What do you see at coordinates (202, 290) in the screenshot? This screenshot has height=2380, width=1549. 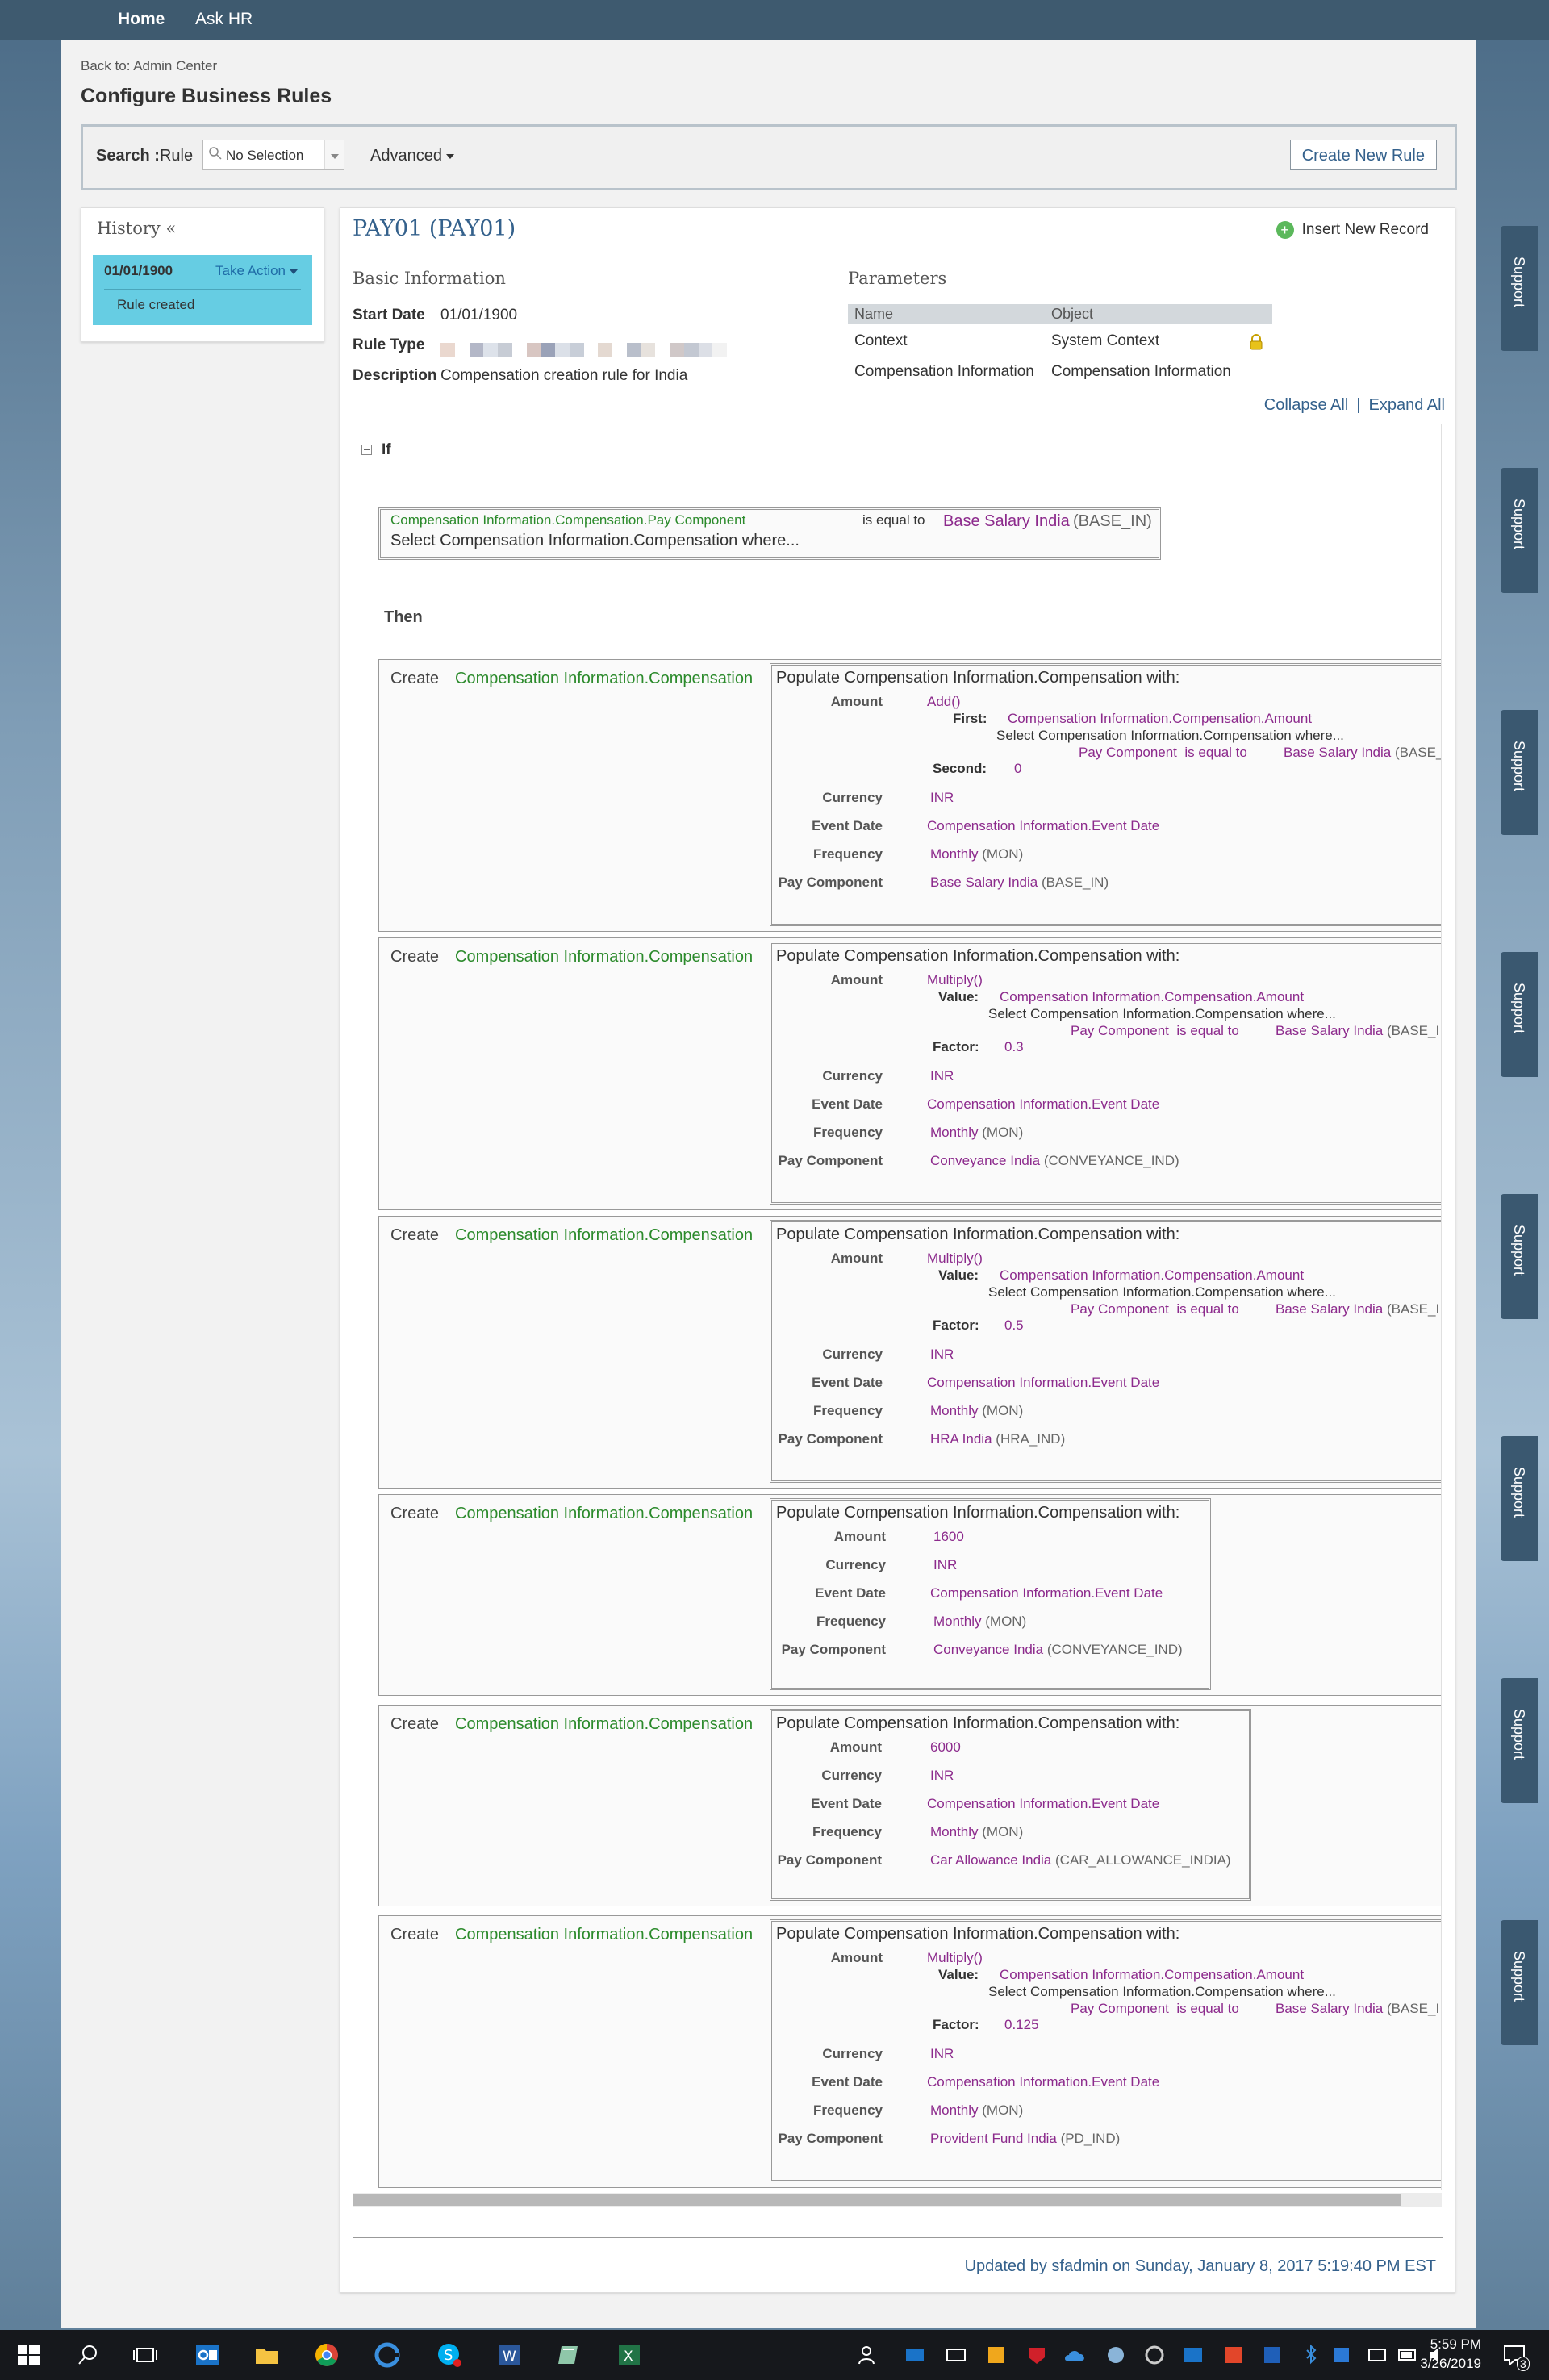 I see `history-item: 01/01/1900 Take Action Rule created` at bounding box center [202, 290].